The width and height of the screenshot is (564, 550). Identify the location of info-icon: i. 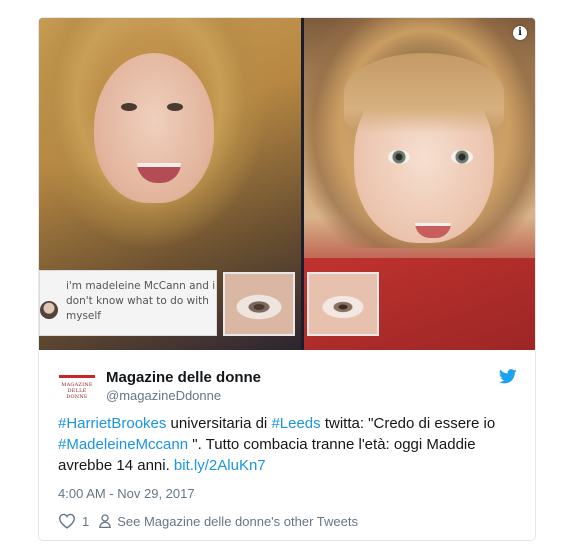
(520, 33).